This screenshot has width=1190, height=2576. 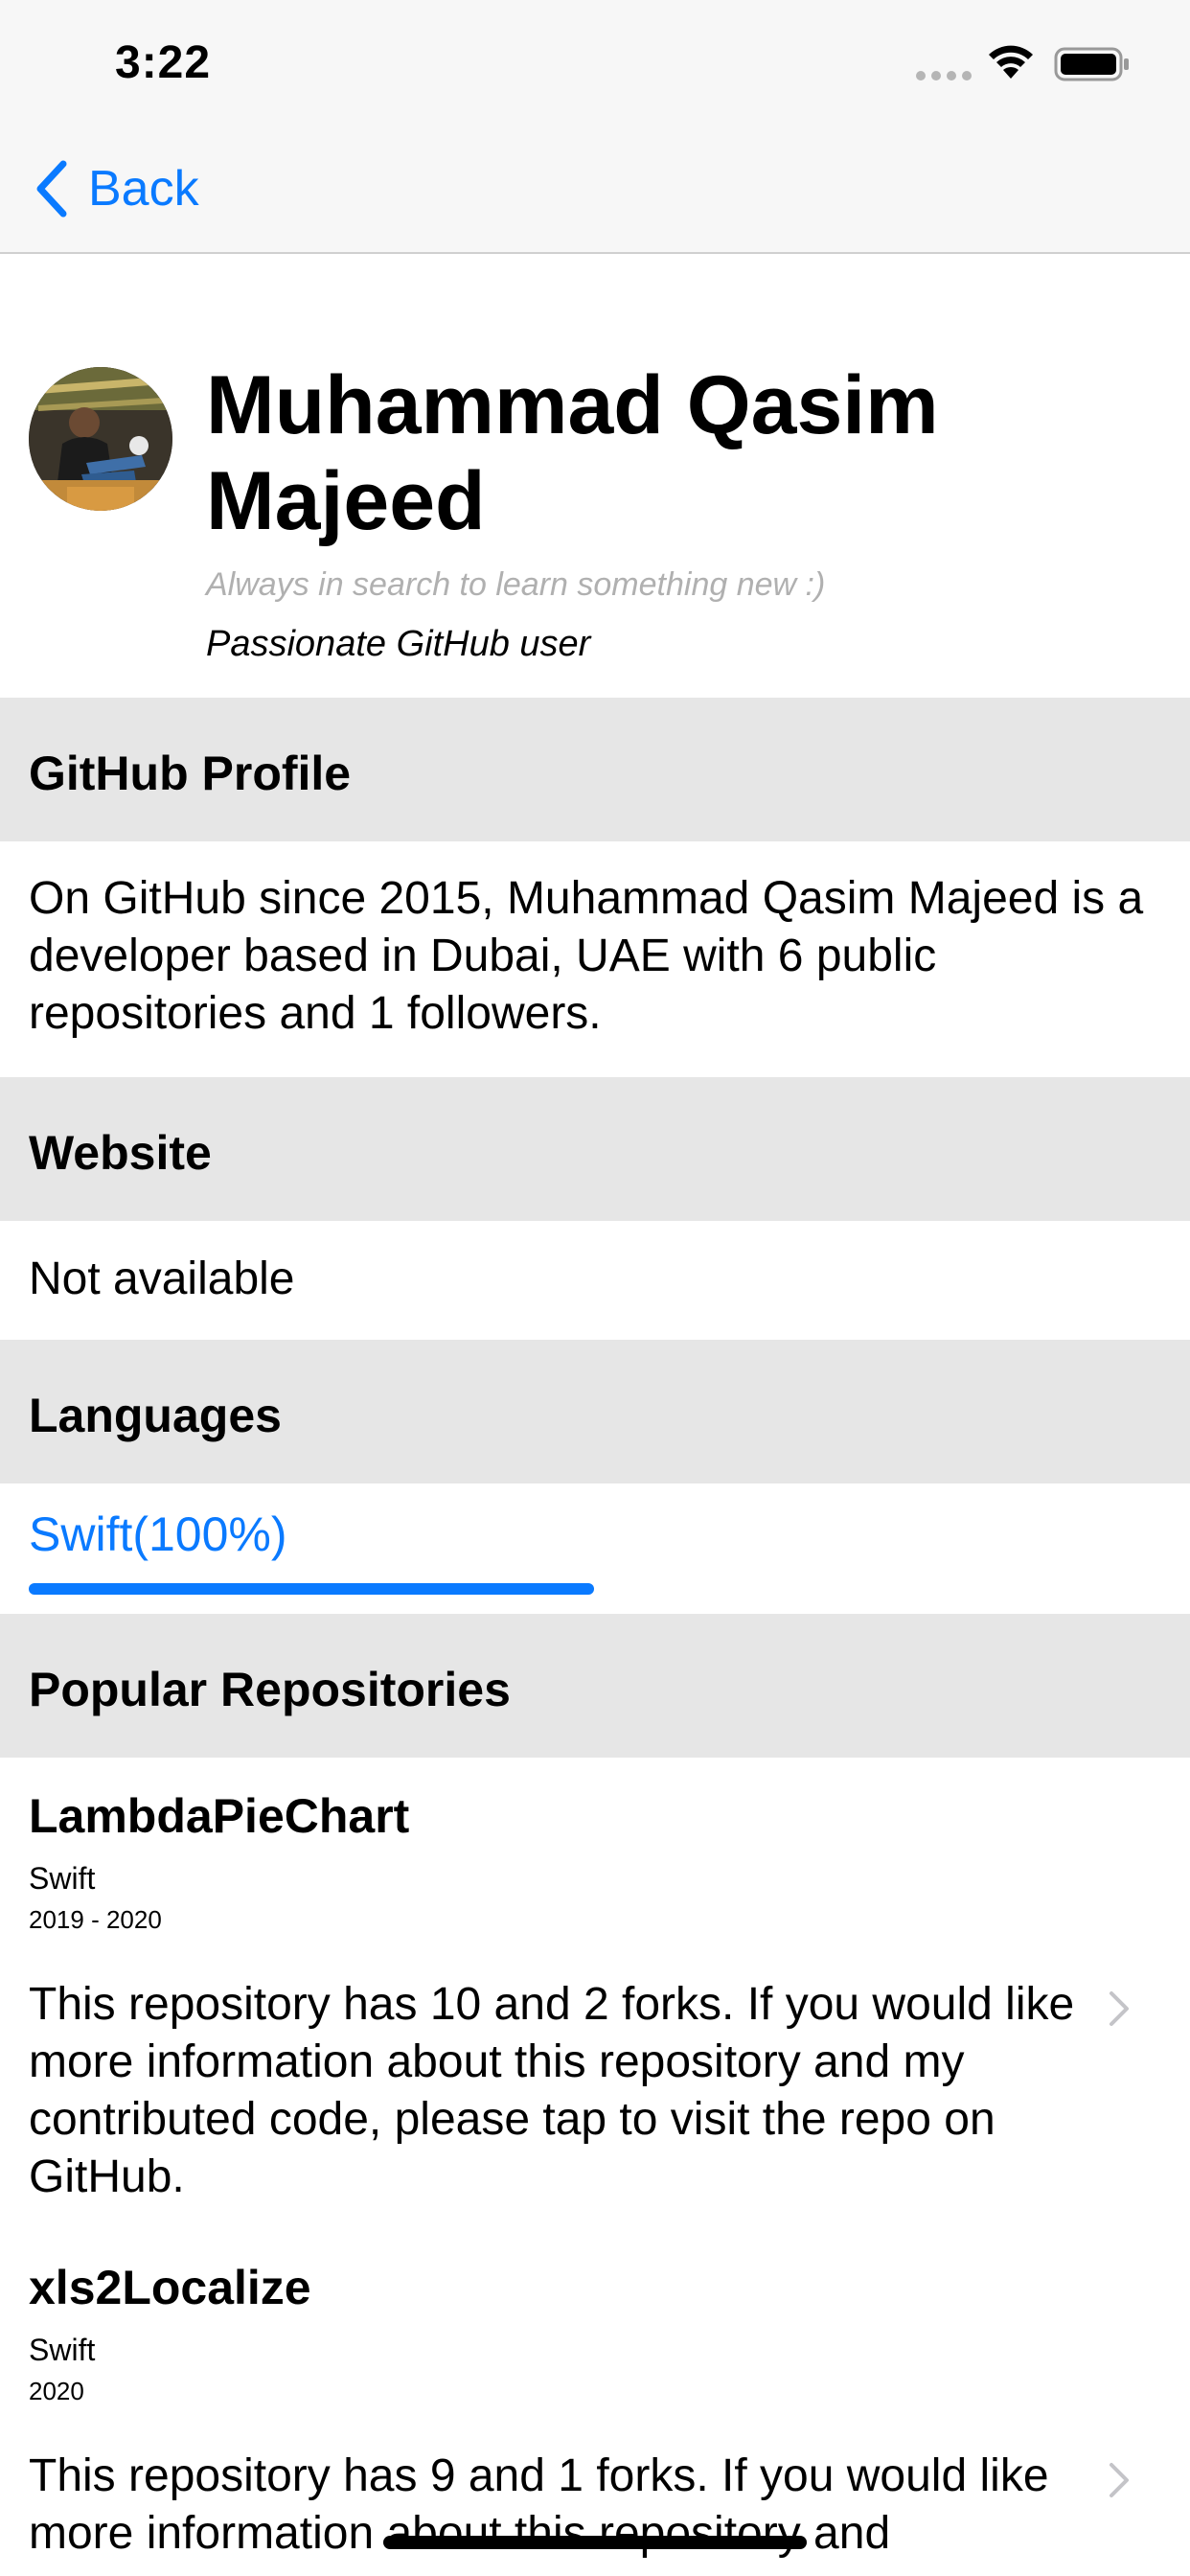 What do you see at coordinates (57, 2391) in the screenshot?
I see `repository-years: 2020` at bounding box center [57, 2391].